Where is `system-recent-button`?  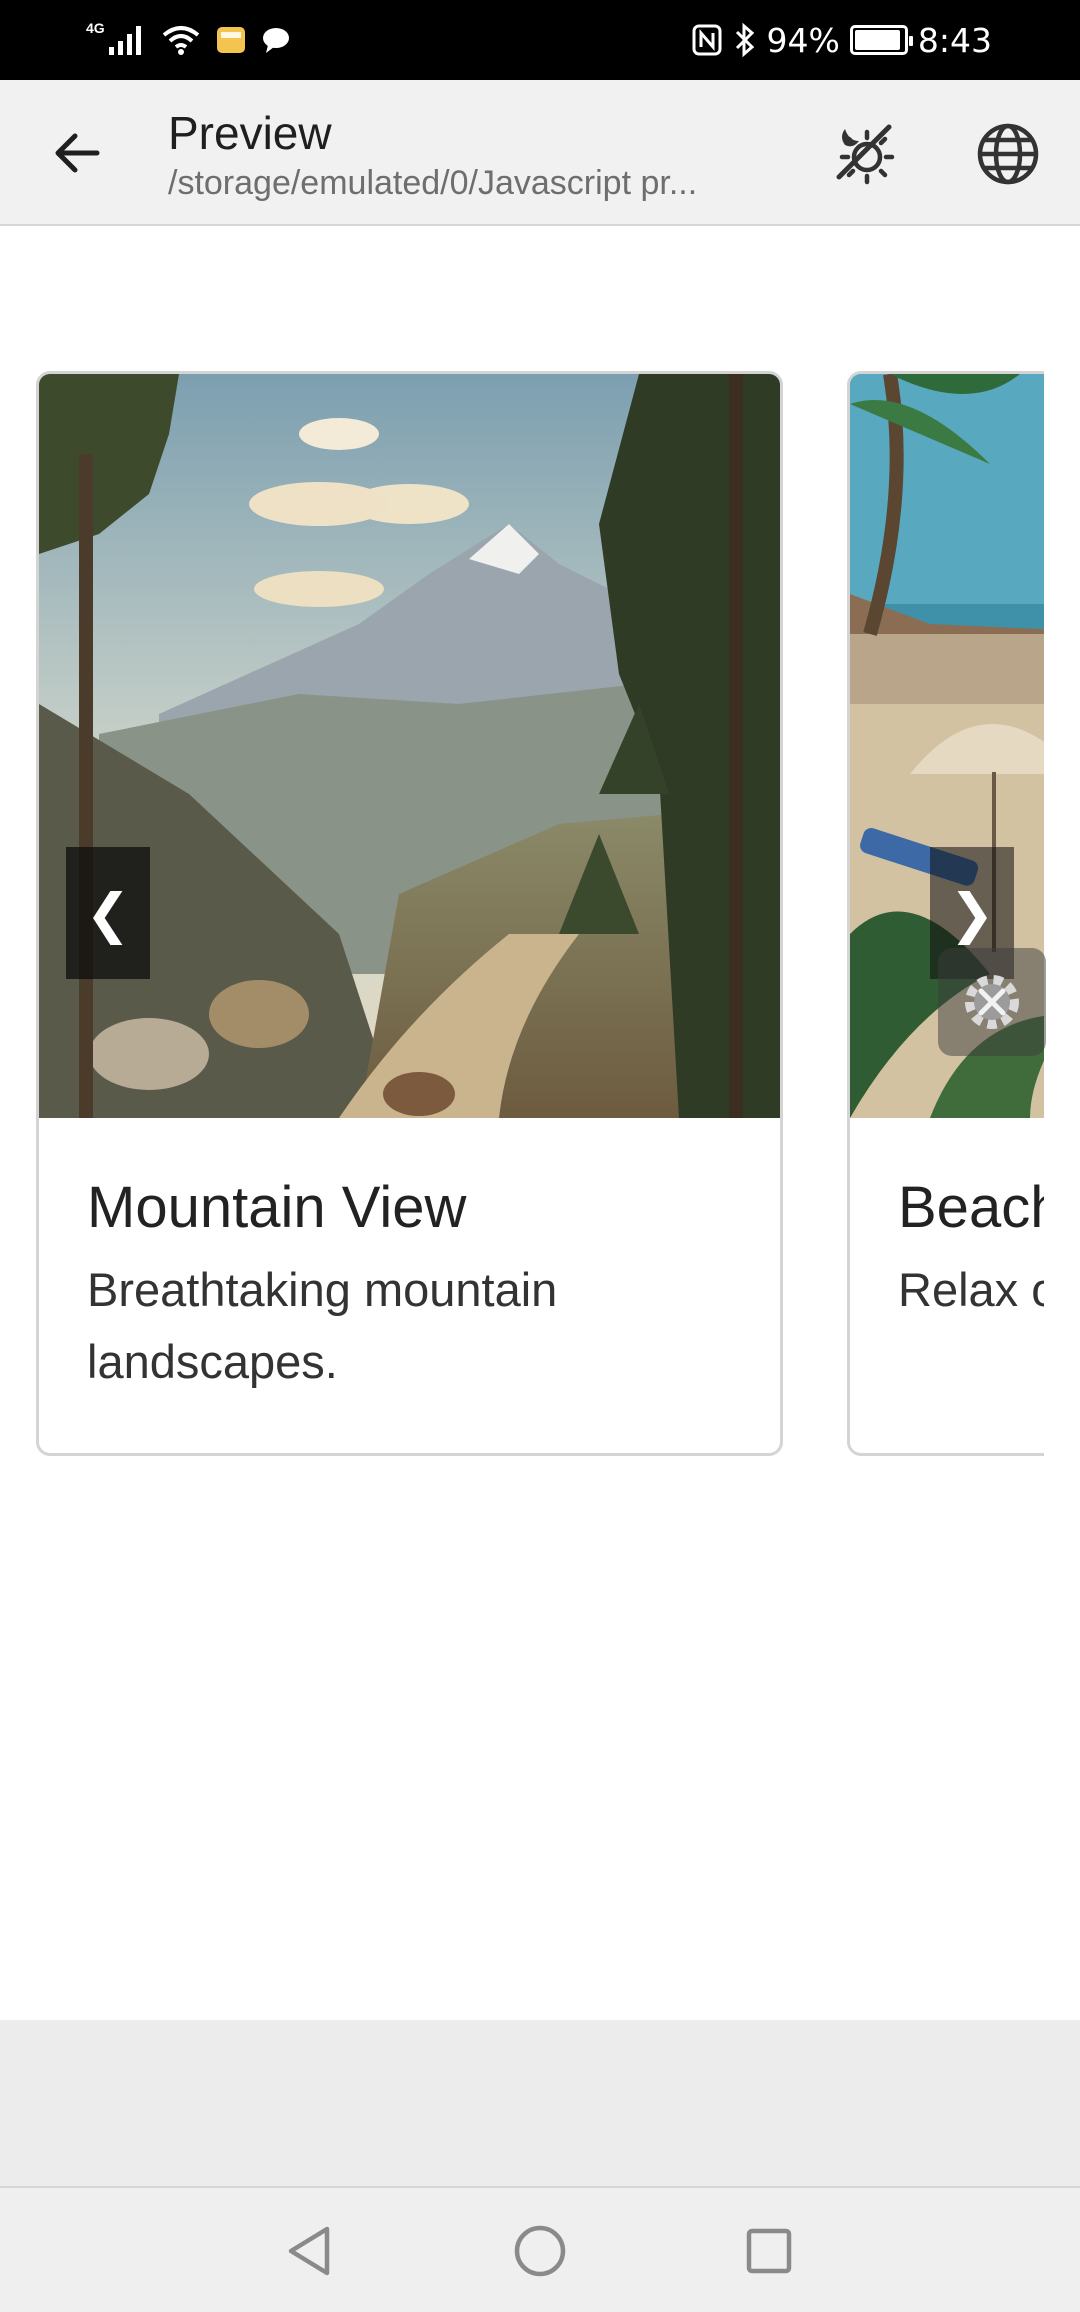
system-recent-button is located at coordinates (769, 2251).